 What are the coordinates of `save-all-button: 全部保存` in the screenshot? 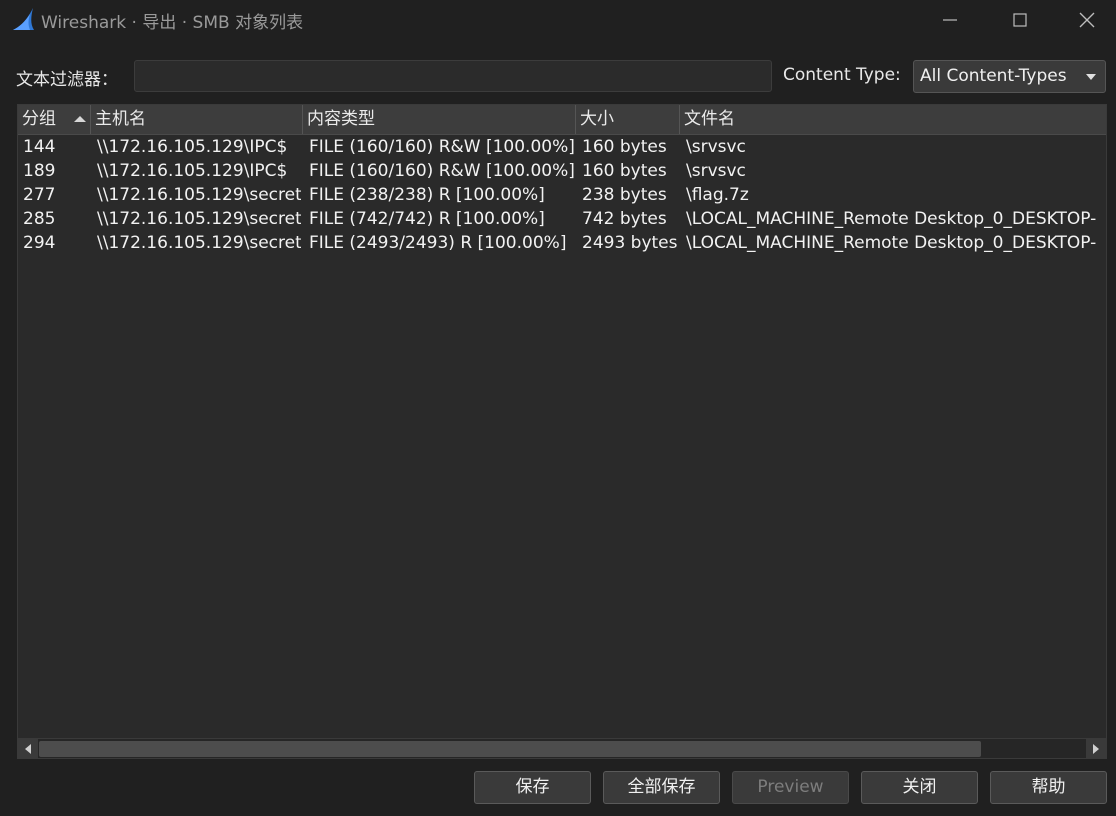 It's located at (661, 787).